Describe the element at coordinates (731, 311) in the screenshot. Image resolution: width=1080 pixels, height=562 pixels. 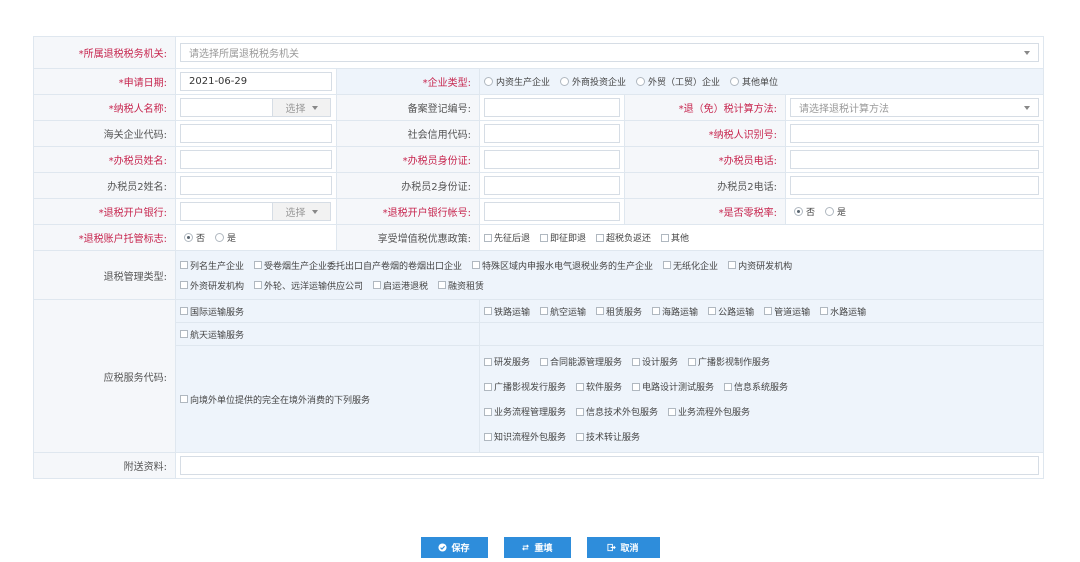
I see `transport-checkbox: 公路运输` at that location.